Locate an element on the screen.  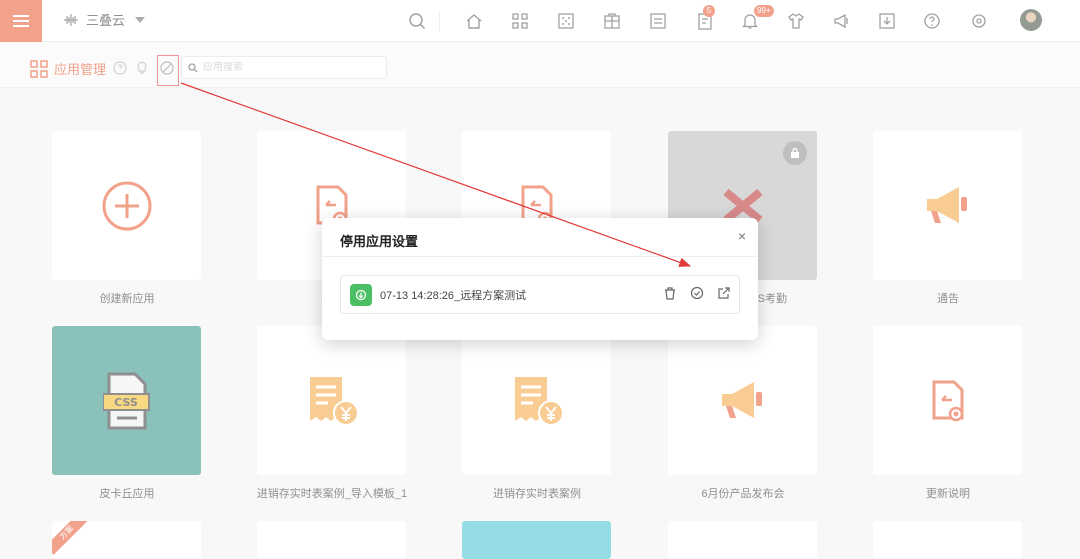
record-name: 07-13 14:28:26_远程方案测试 is located at coordinates (453, 295).